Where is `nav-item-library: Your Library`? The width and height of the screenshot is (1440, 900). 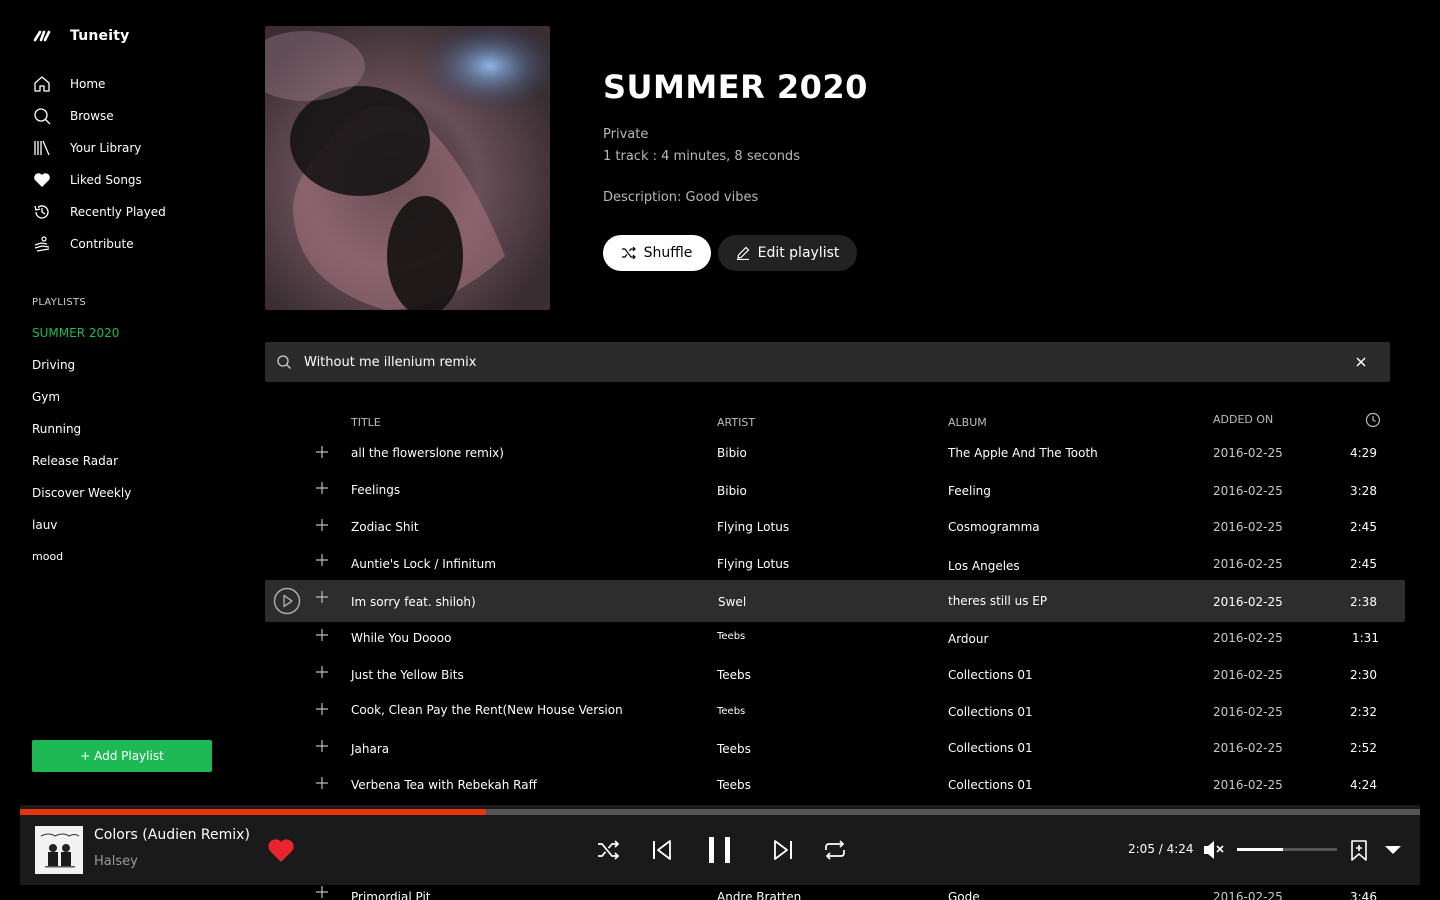
nav-item-library: Your Library is located at coordinates (99, 148).